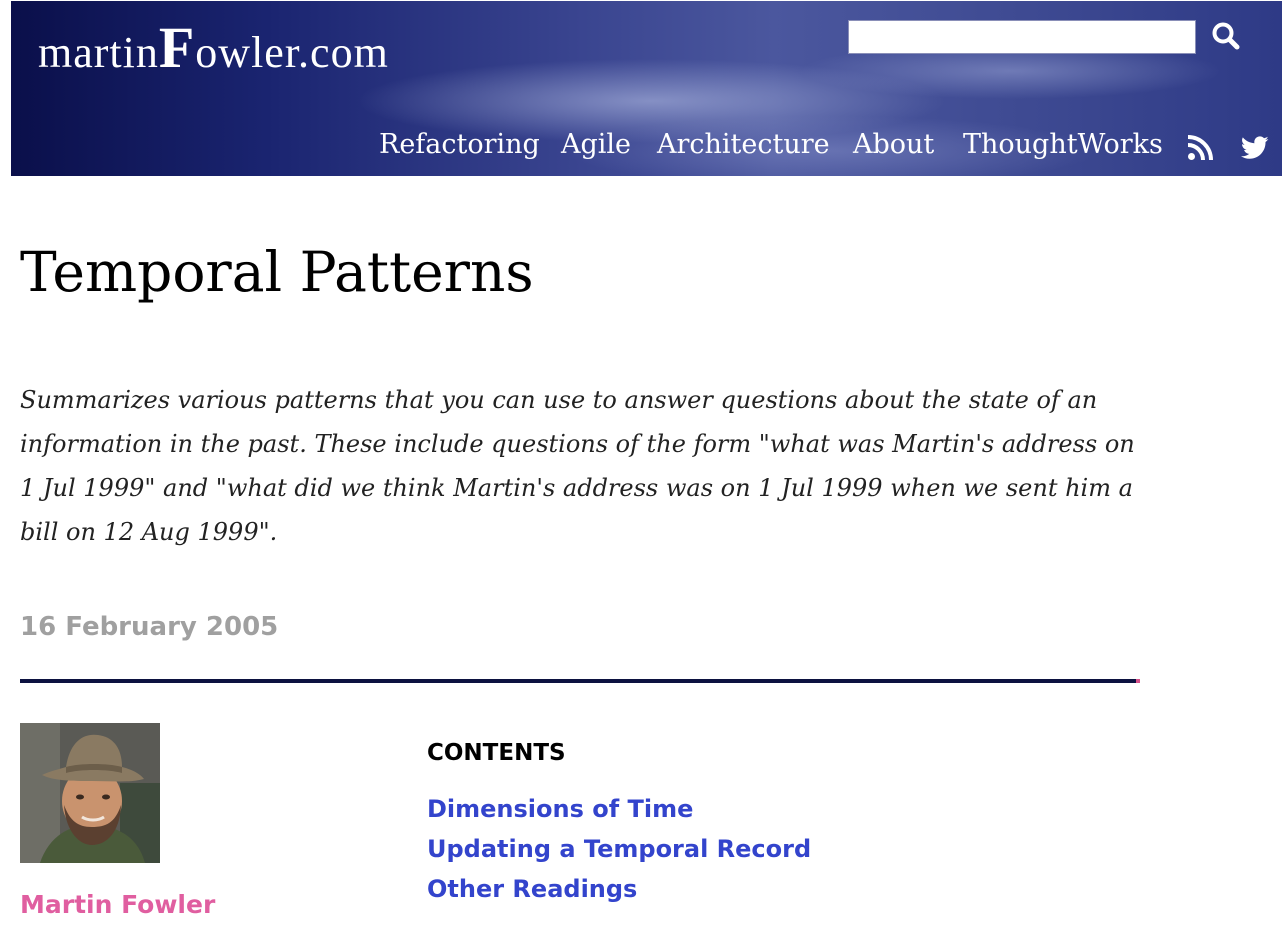  I want to click on section-divider, so click(578, 681).